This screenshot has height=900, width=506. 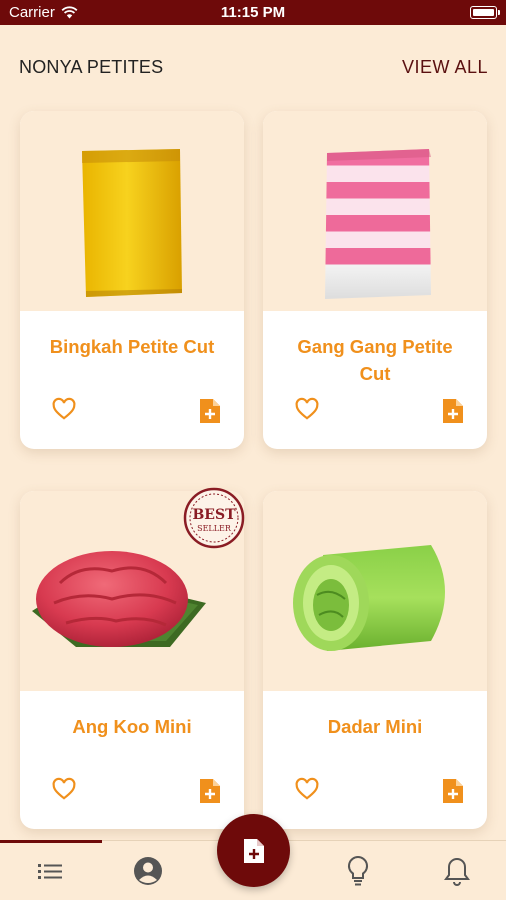 I want to click on badge-seller: SELLER, so click(x=214, y=528).